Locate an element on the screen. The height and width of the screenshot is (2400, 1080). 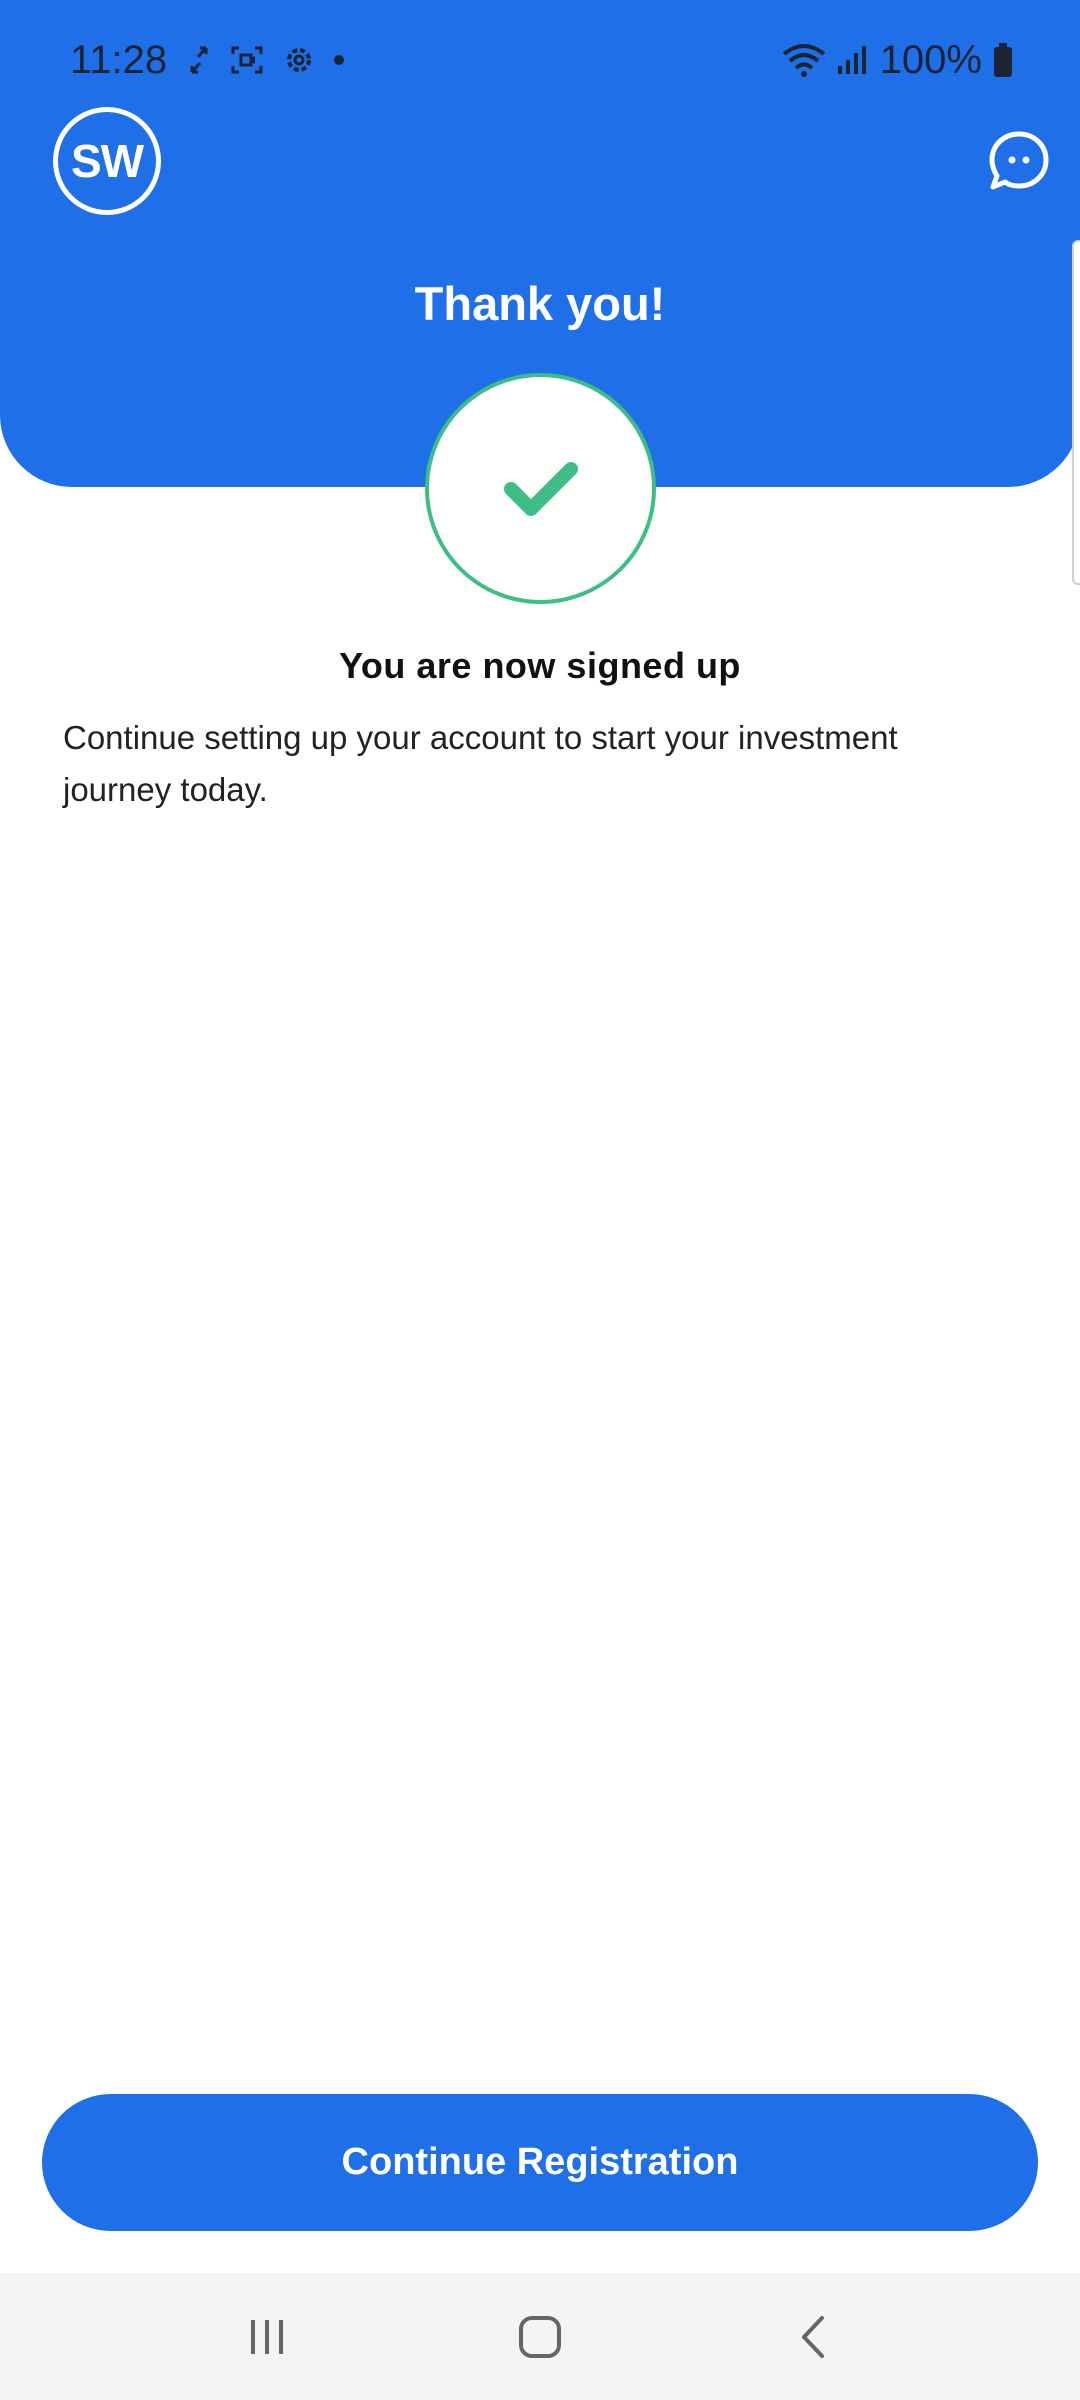
success-badge is located at coordinates (540, 488).